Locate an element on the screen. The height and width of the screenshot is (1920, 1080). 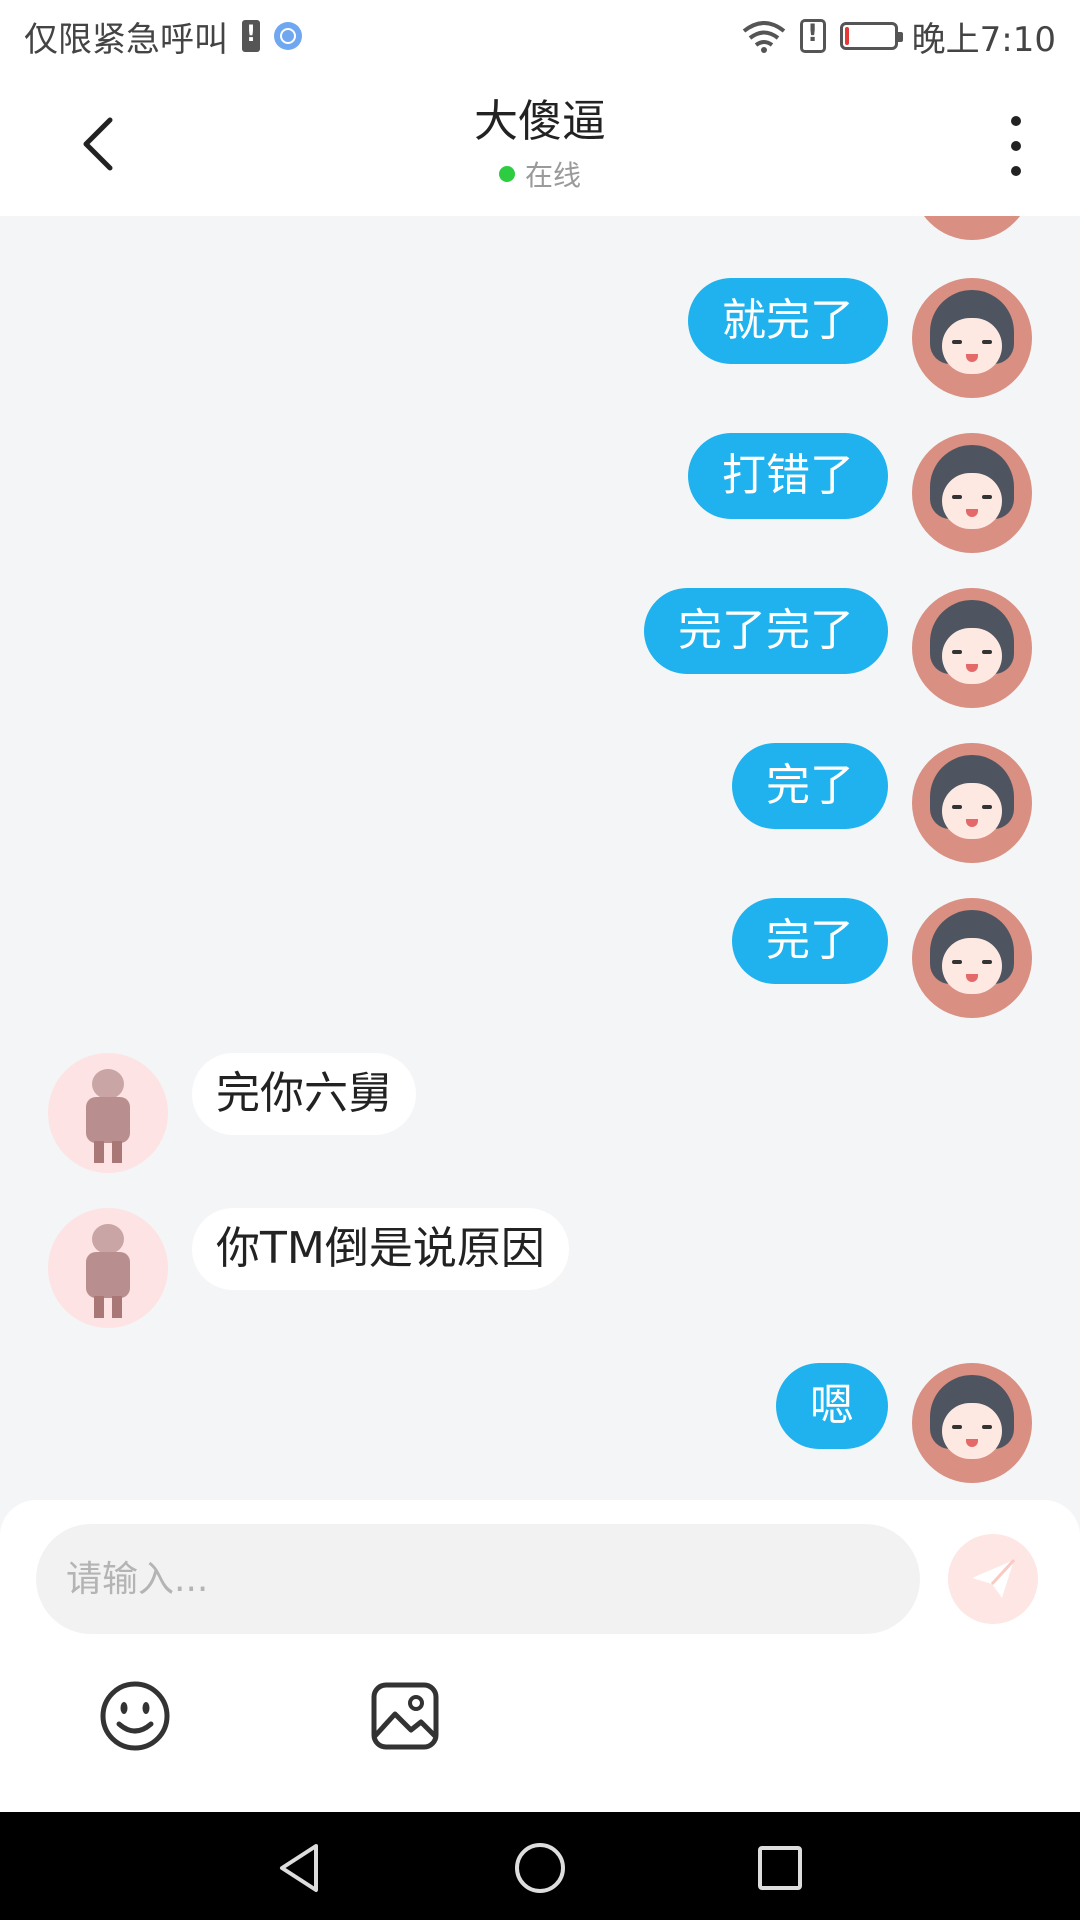
image-icon is located at coordinates (405, 1716).